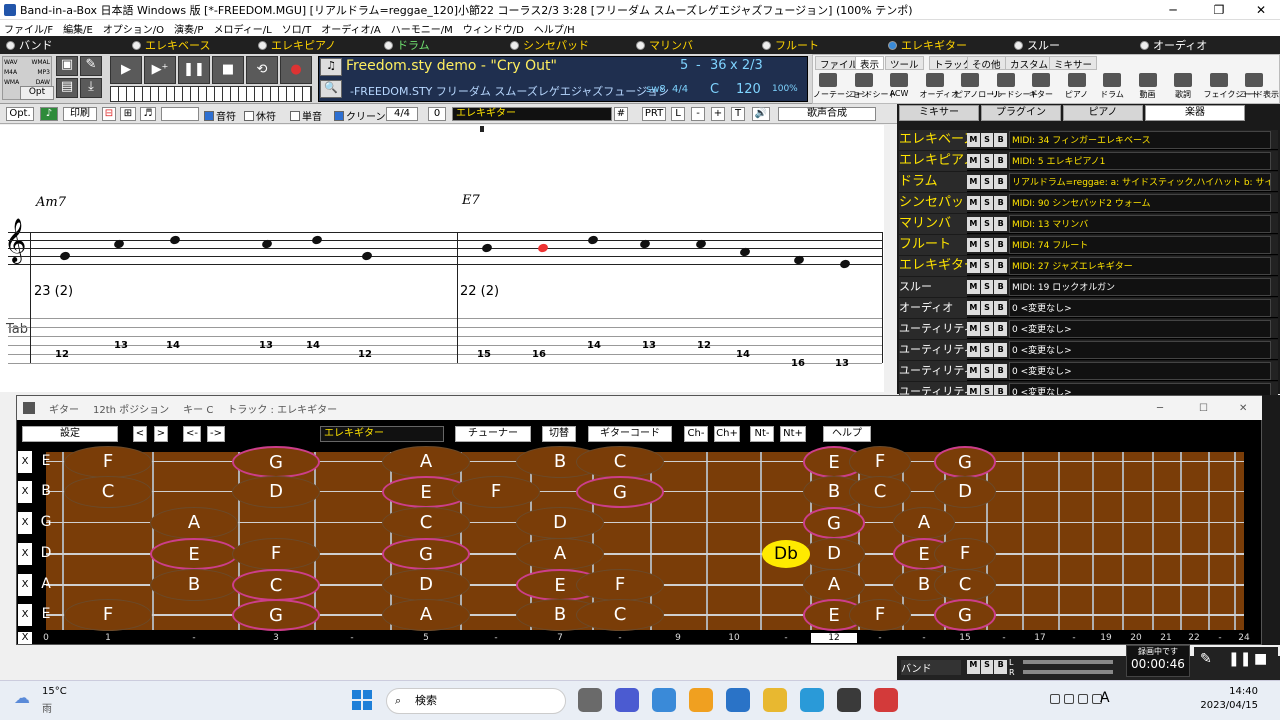  What do you see at coordinates (1148, 86) in the screenshot?
I see `ribbon-icon-9: 動画` at bounding box center [1148, 86].